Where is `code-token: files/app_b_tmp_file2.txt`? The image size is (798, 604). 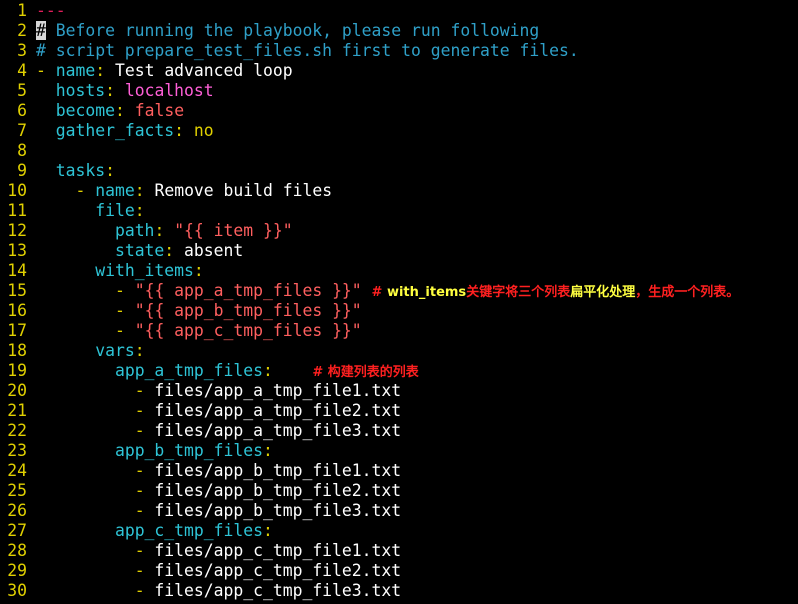
code-token: files/app_b_tmp_file2.txt is located at coordinates (273, 490).